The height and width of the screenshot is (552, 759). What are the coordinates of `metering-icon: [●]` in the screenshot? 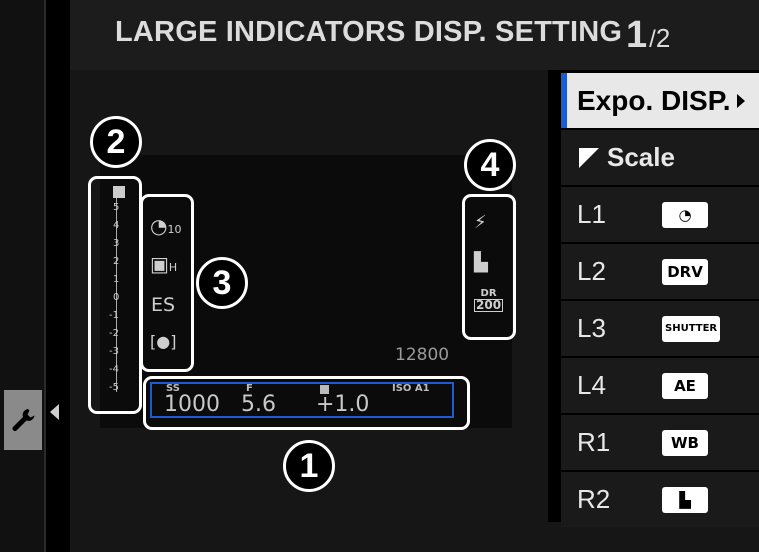 It's located at (163, 341).